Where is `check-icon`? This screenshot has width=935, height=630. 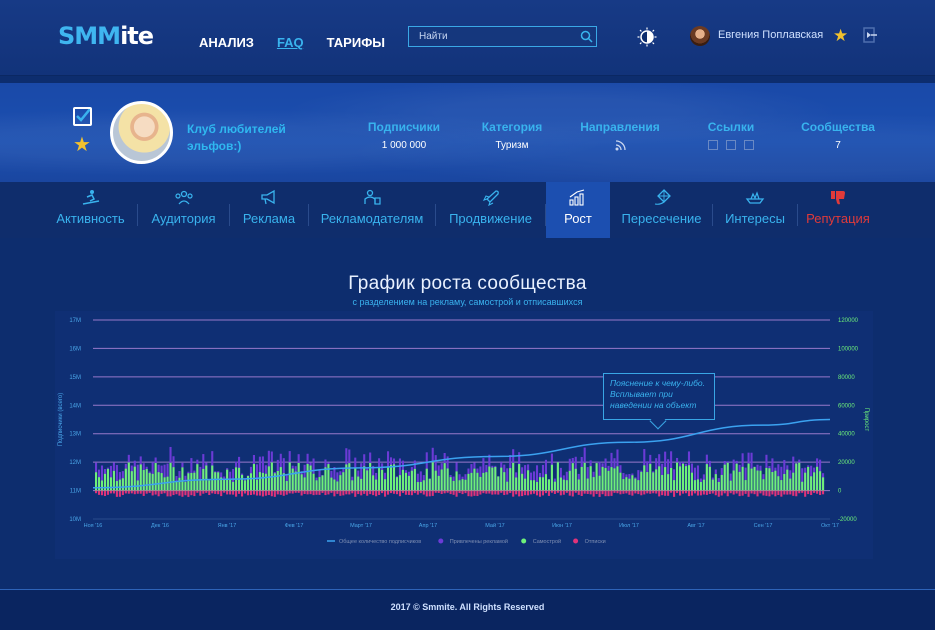
check-icon is located at coordinates (83, 115).